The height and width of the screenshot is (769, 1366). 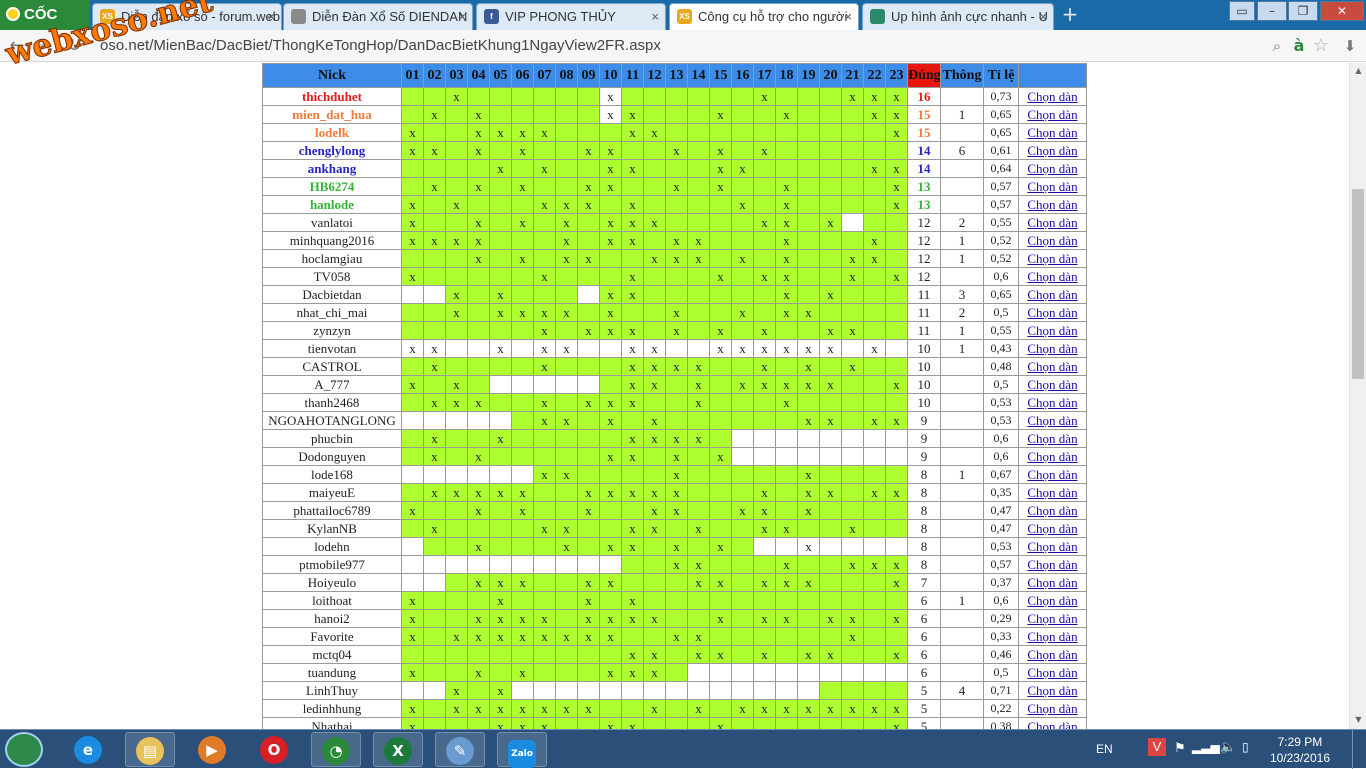 What do you see at coordinates (1245, 747) in the screenshot?
I see `battery-icon: ▯` at bounding box center [1245, 747].